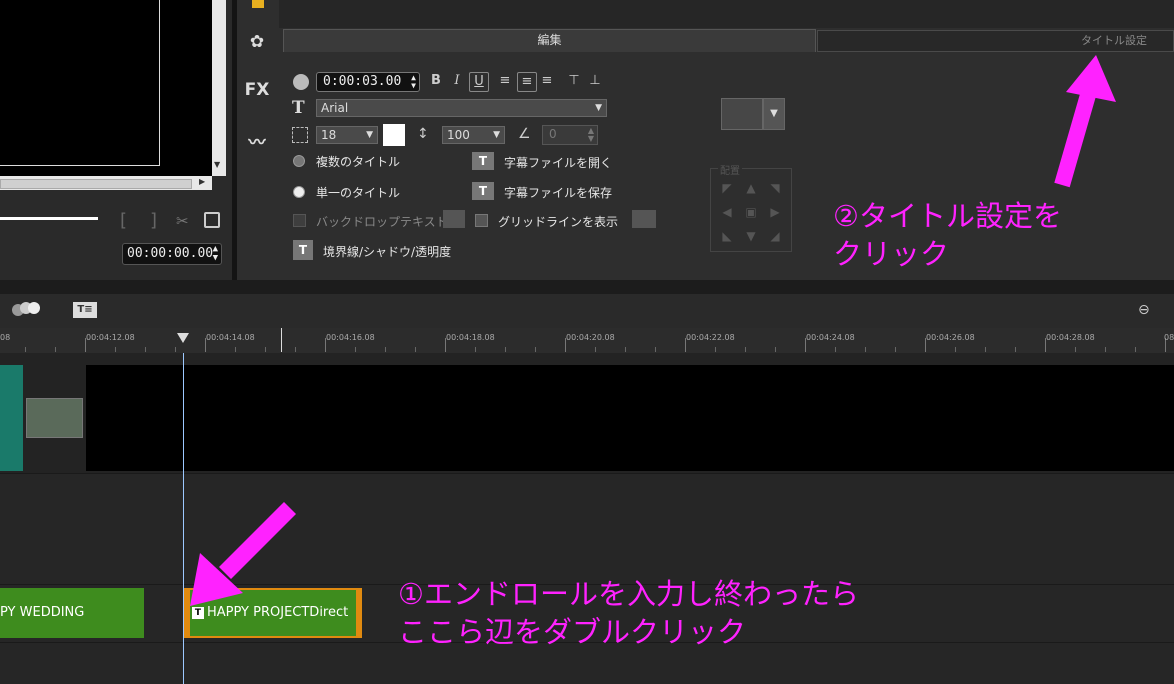  I want to click on border-shadow-icon: T, so click(303, 250).